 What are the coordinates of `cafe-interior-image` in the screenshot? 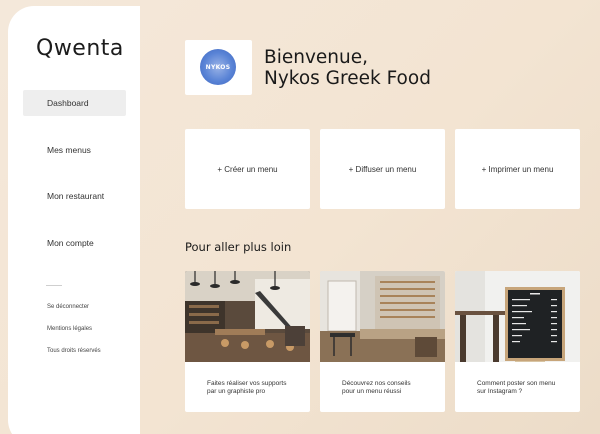 It's located at (247, 316).